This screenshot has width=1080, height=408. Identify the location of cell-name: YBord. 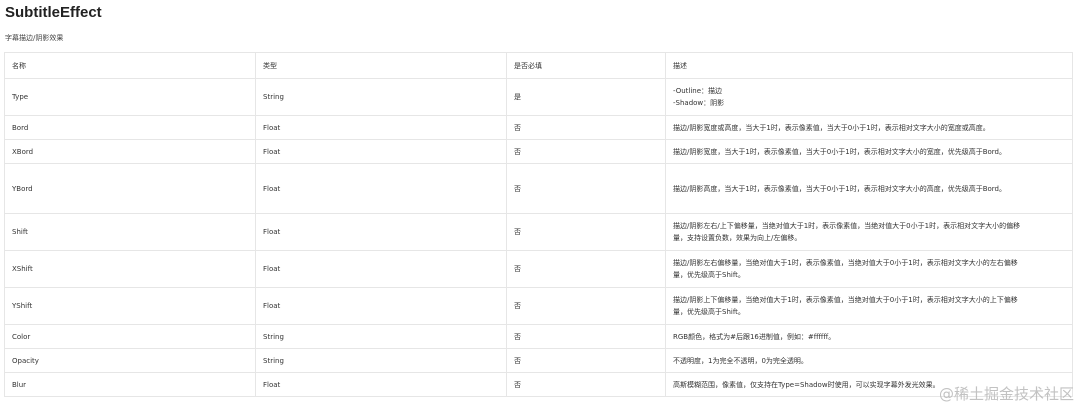
(130, 188).